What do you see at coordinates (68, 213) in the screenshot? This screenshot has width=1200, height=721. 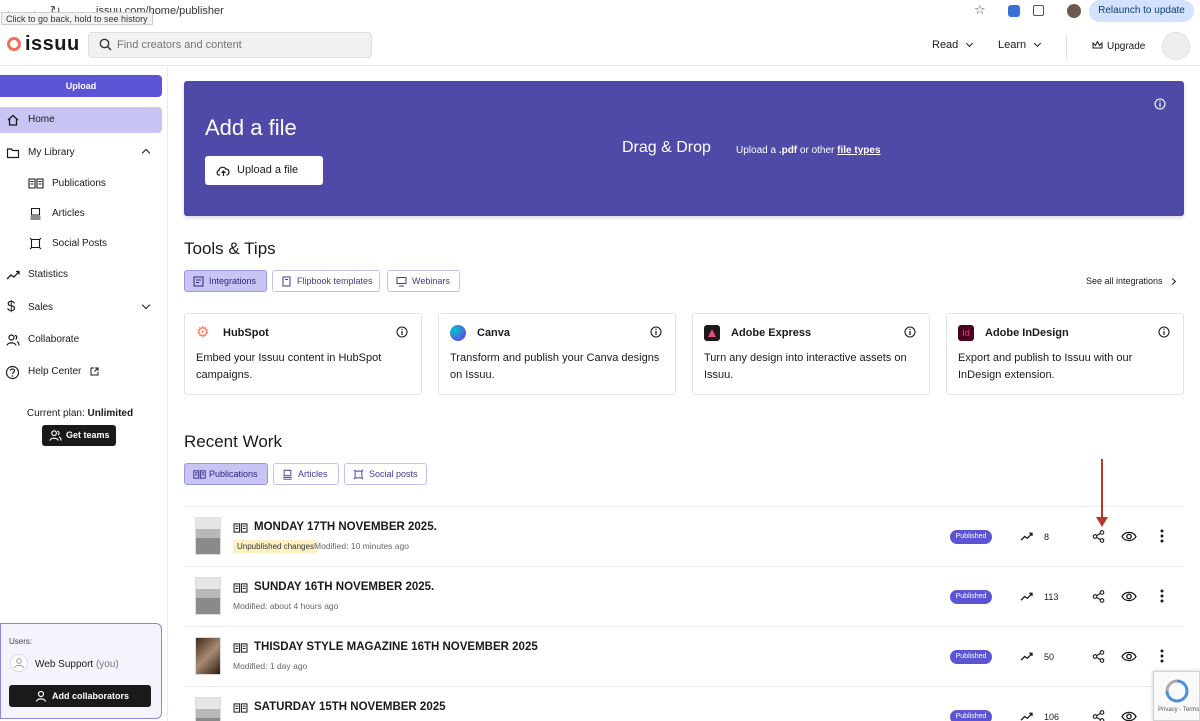 I see `sidebar-item-label: Articles` at bounding box center [68, 213].